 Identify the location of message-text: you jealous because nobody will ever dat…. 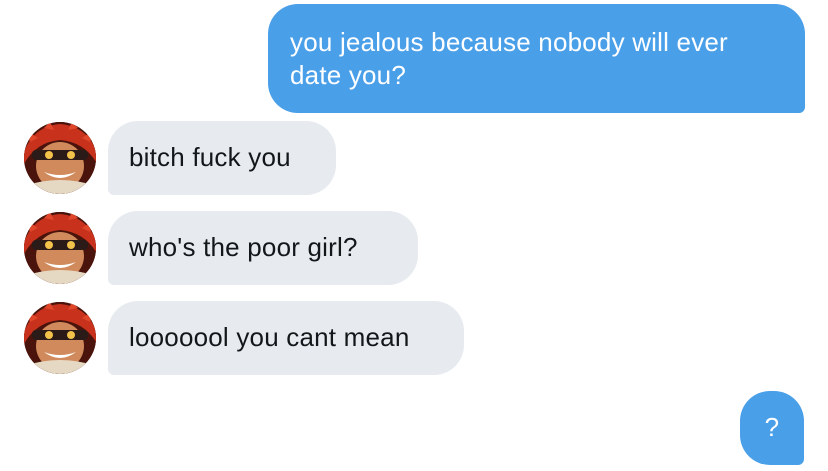
(509, 58).